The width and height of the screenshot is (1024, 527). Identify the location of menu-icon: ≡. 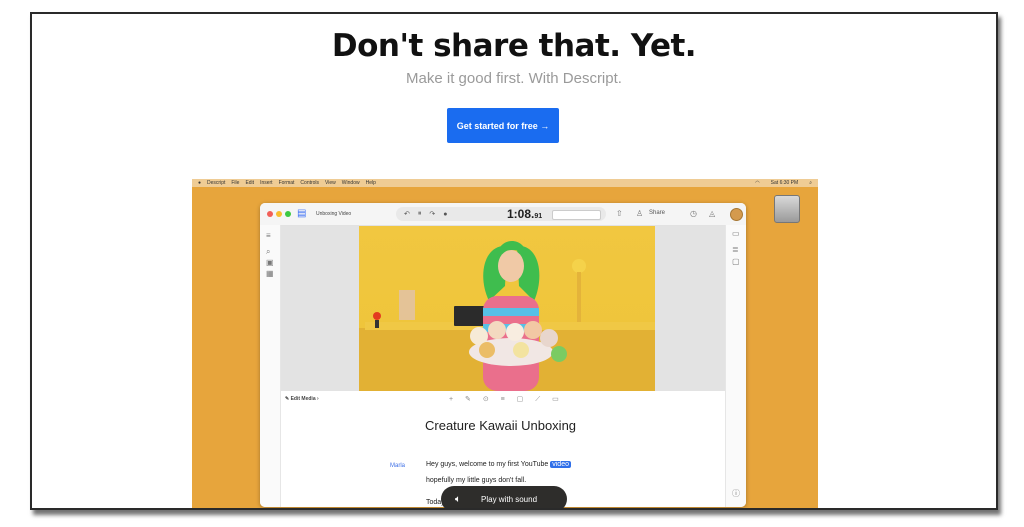
(268, 235).